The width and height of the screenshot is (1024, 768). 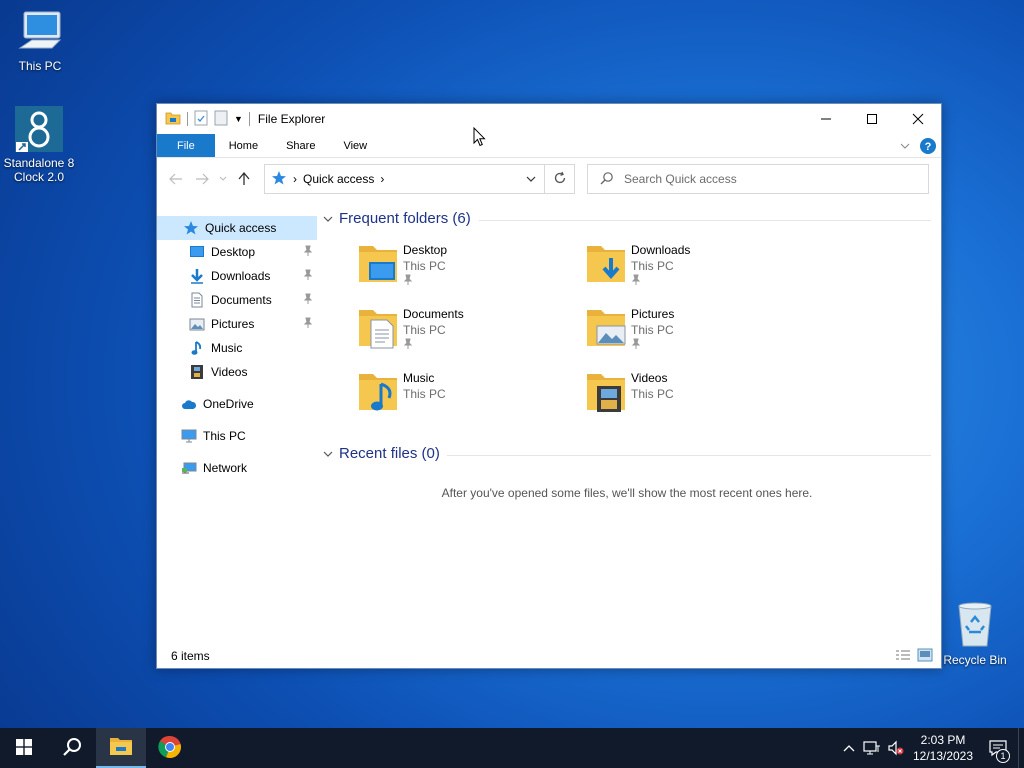 I want to click on music-folder-icon, so click(x=379, y=392).